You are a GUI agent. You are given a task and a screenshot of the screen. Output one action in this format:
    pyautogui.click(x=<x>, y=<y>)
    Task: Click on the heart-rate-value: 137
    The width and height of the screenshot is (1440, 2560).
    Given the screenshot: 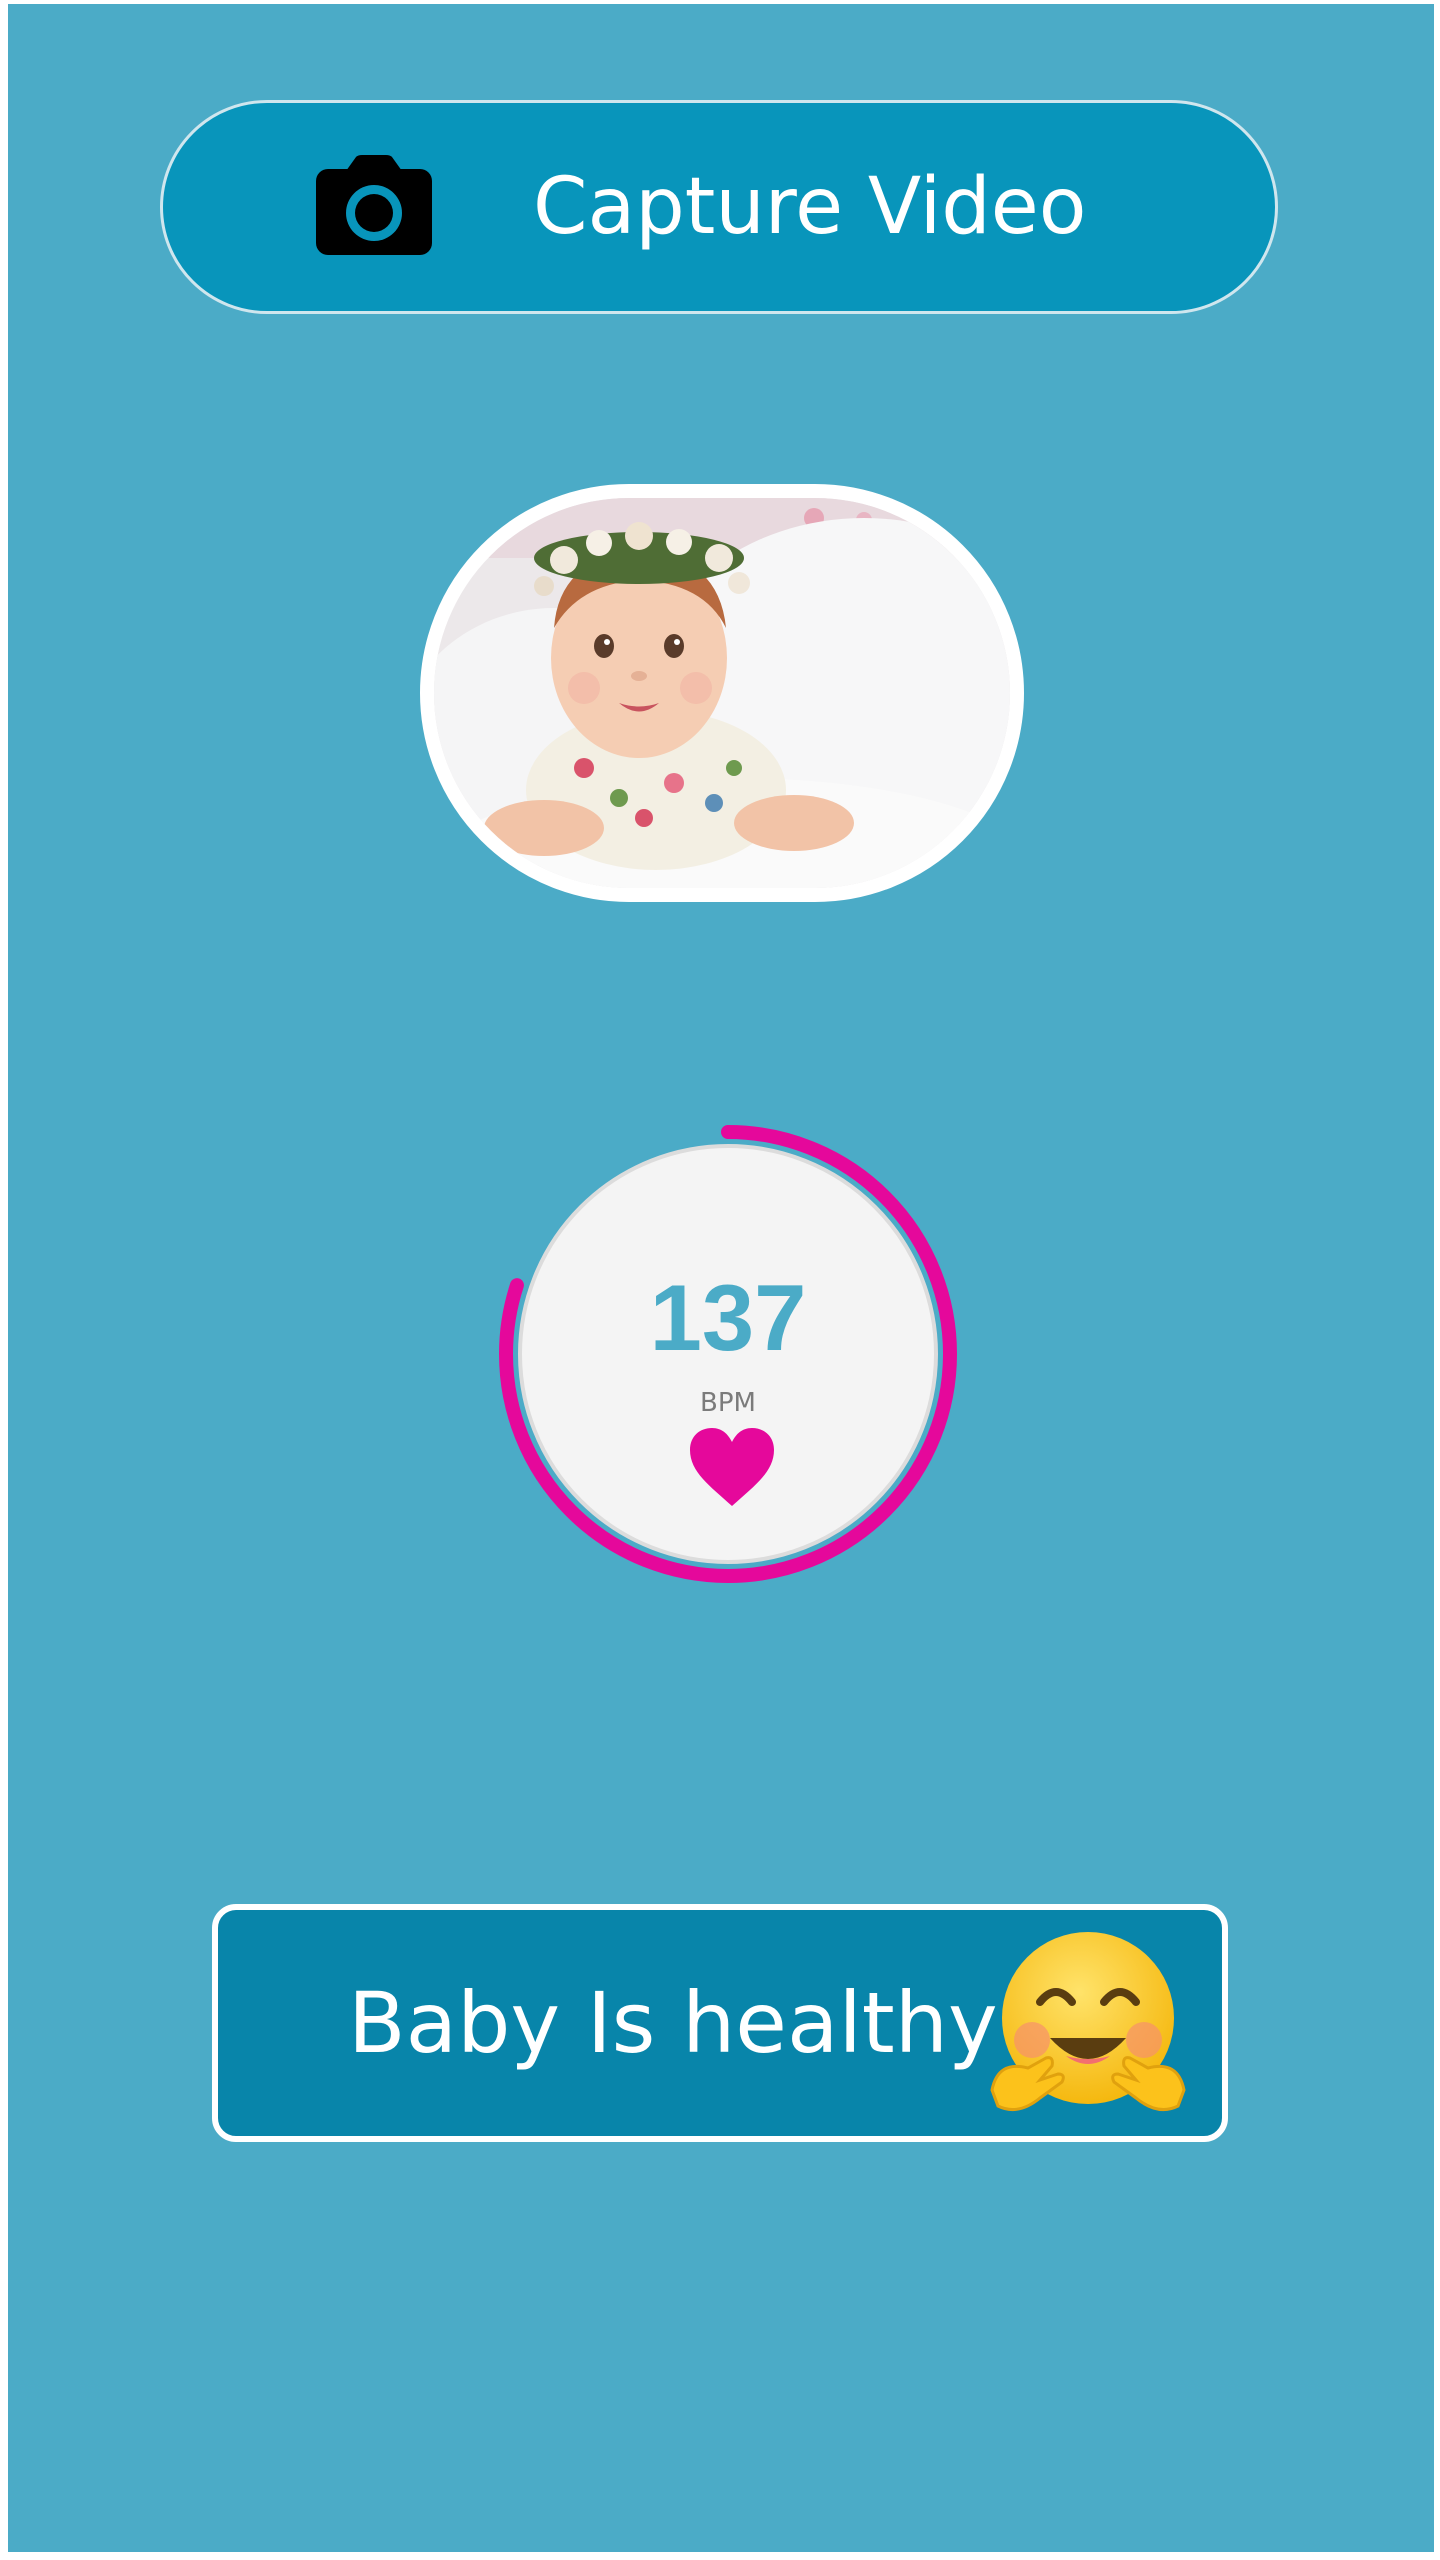 What is the action you would take?
    pyautogui.click(x=728, y=1317)
    